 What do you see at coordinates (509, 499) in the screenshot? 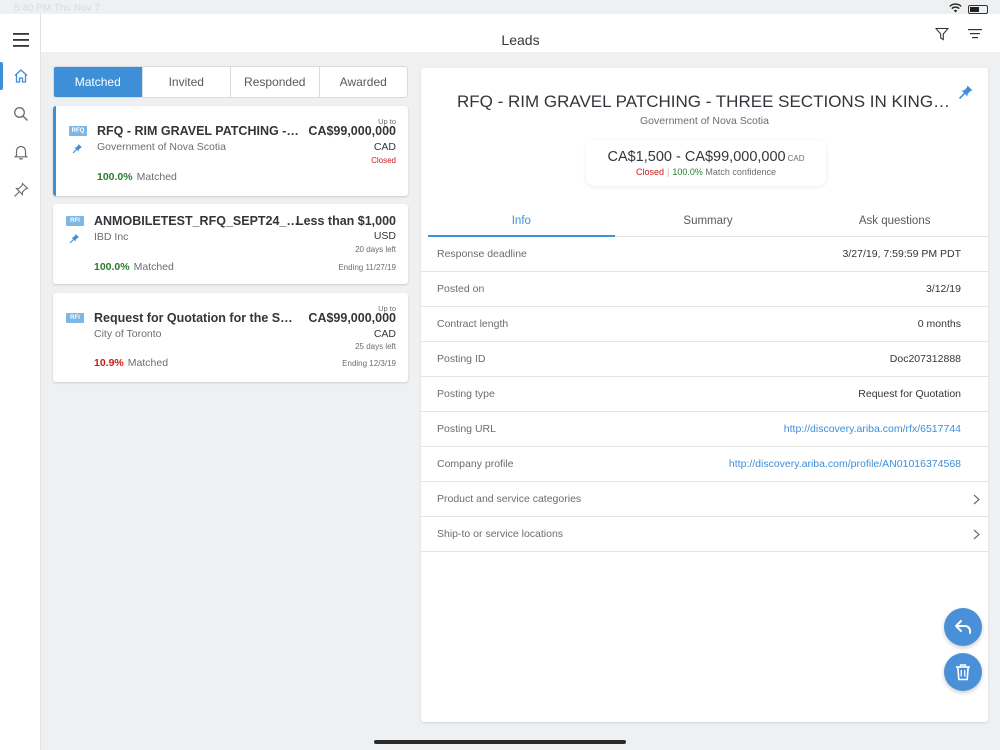
I see `info-label: Product and service categories` at bounding box center [509, 499].